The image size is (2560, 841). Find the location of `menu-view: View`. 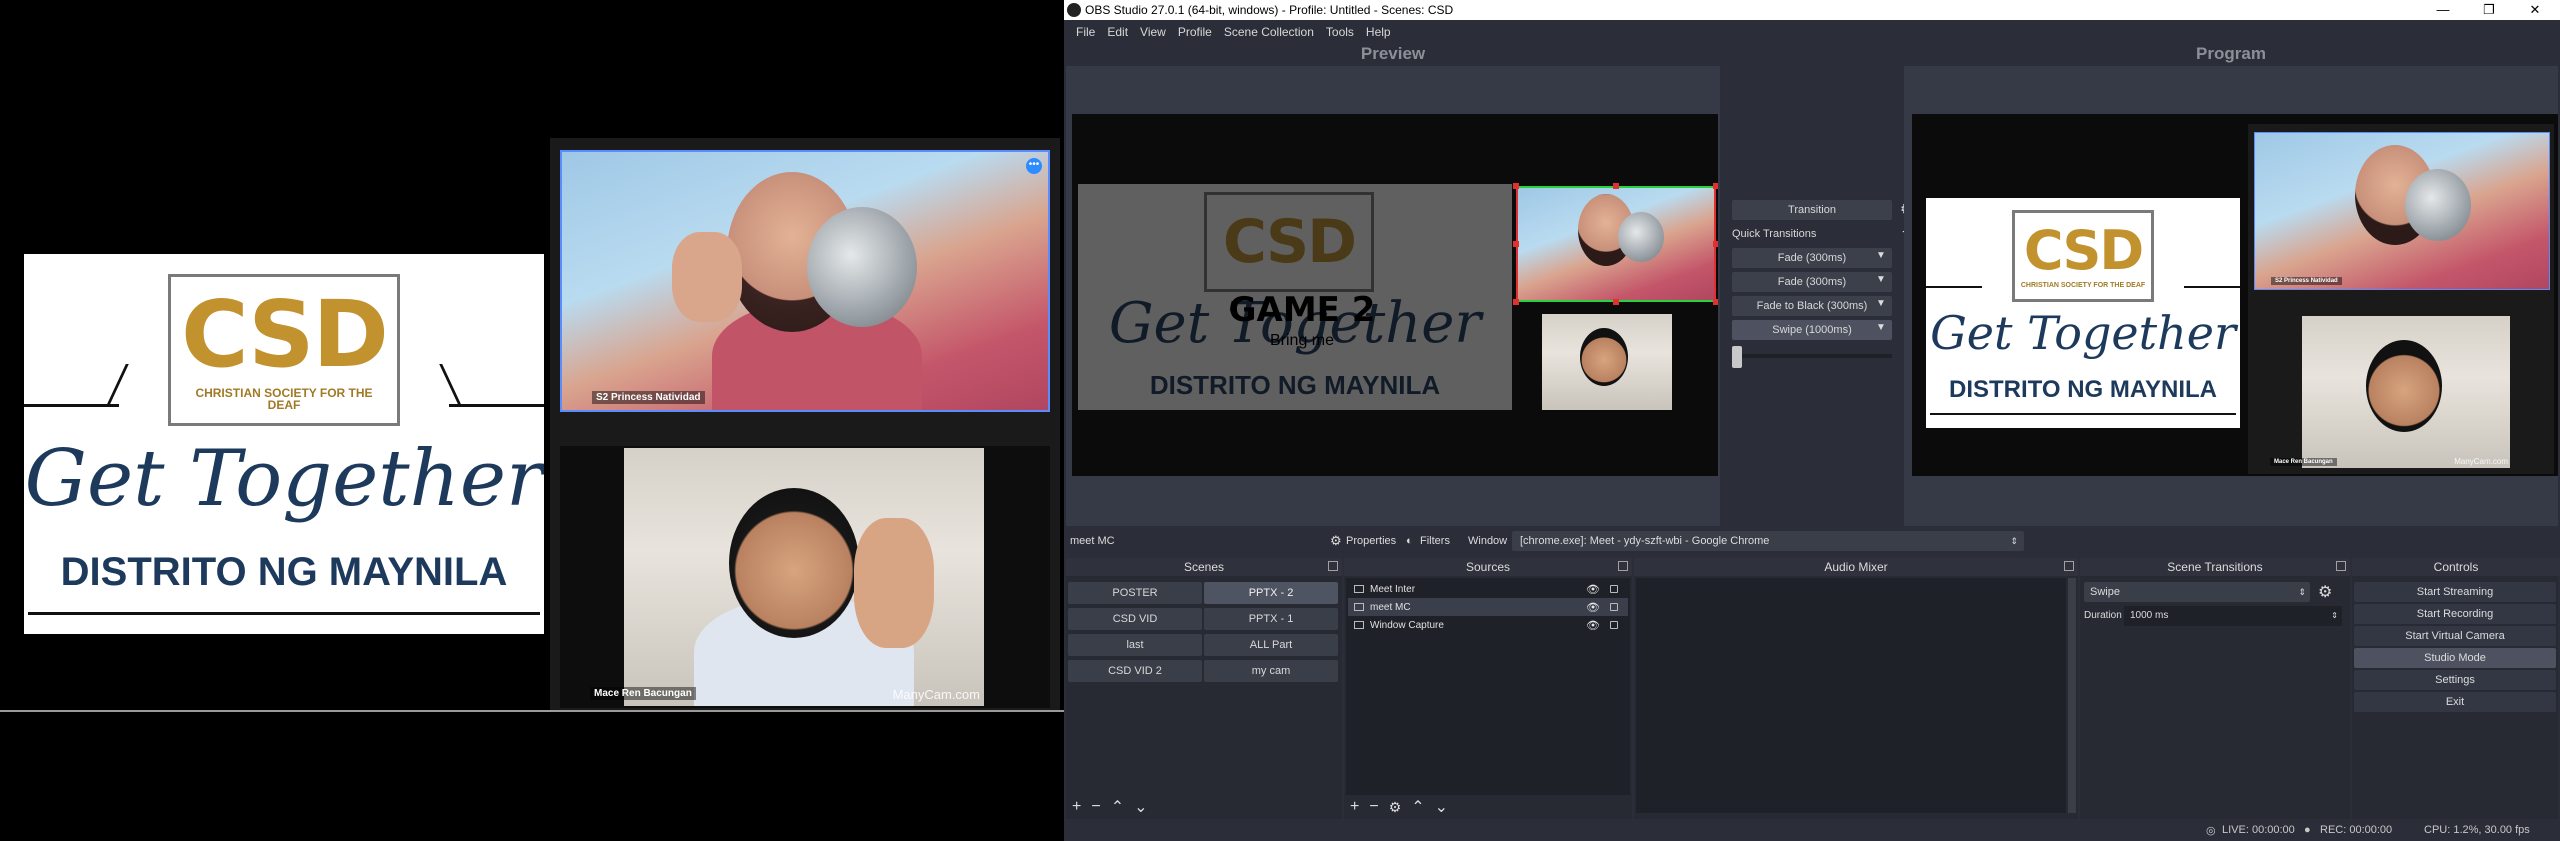

menu-view: View is located at coordinates (1153, 32).